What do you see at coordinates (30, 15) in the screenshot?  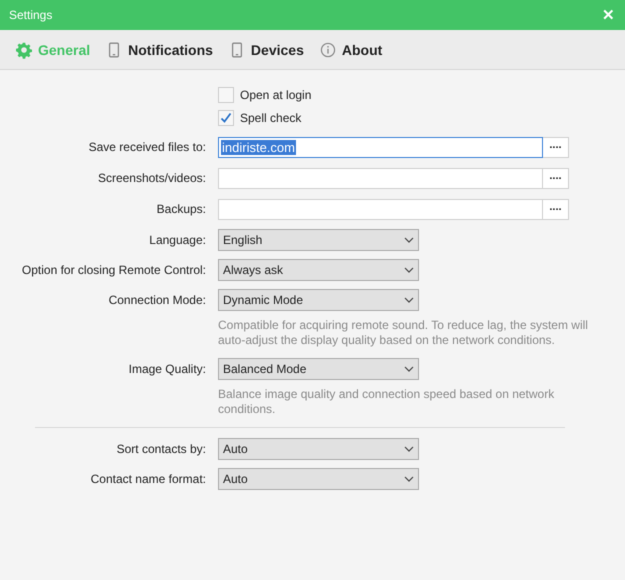 I see `window-title: Settings` at bounding box center [30, 15].